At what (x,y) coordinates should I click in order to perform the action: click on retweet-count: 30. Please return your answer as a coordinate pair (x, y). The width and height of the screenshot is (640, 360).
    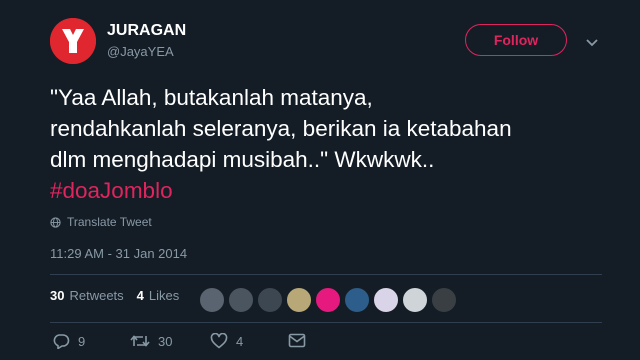
    Looking at the image, I should click on (165, 341).